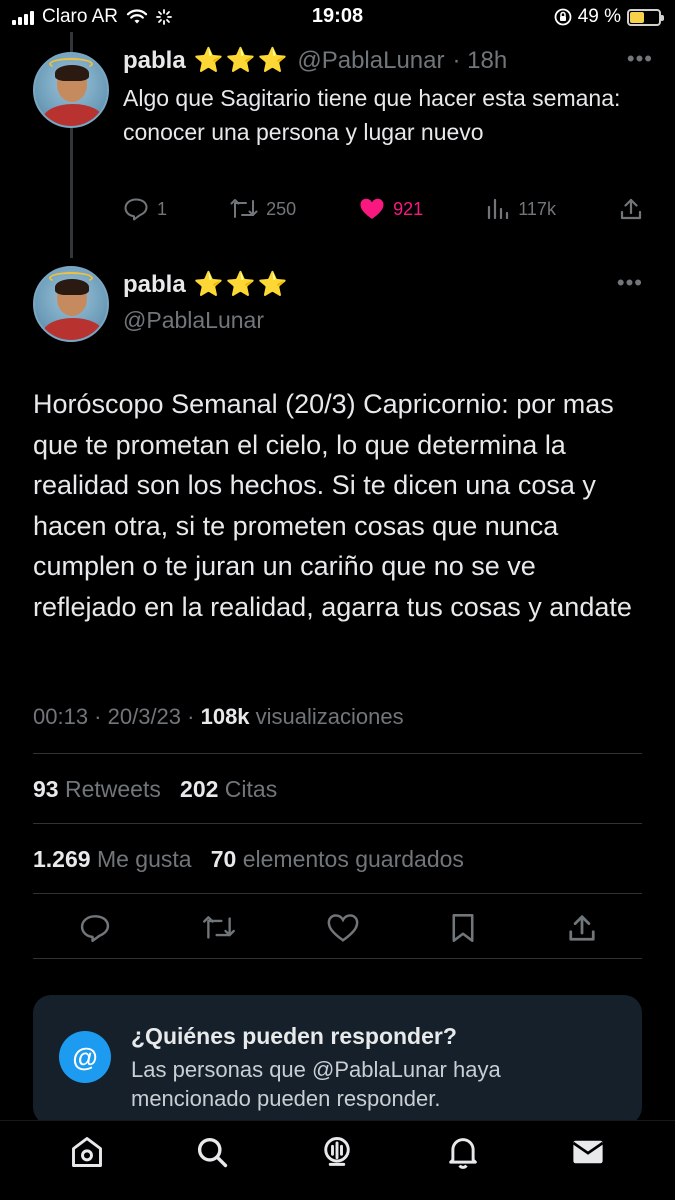  Describe the element at coordinates (87, 1154) in the screenshot. I see `home-icon` at that location.